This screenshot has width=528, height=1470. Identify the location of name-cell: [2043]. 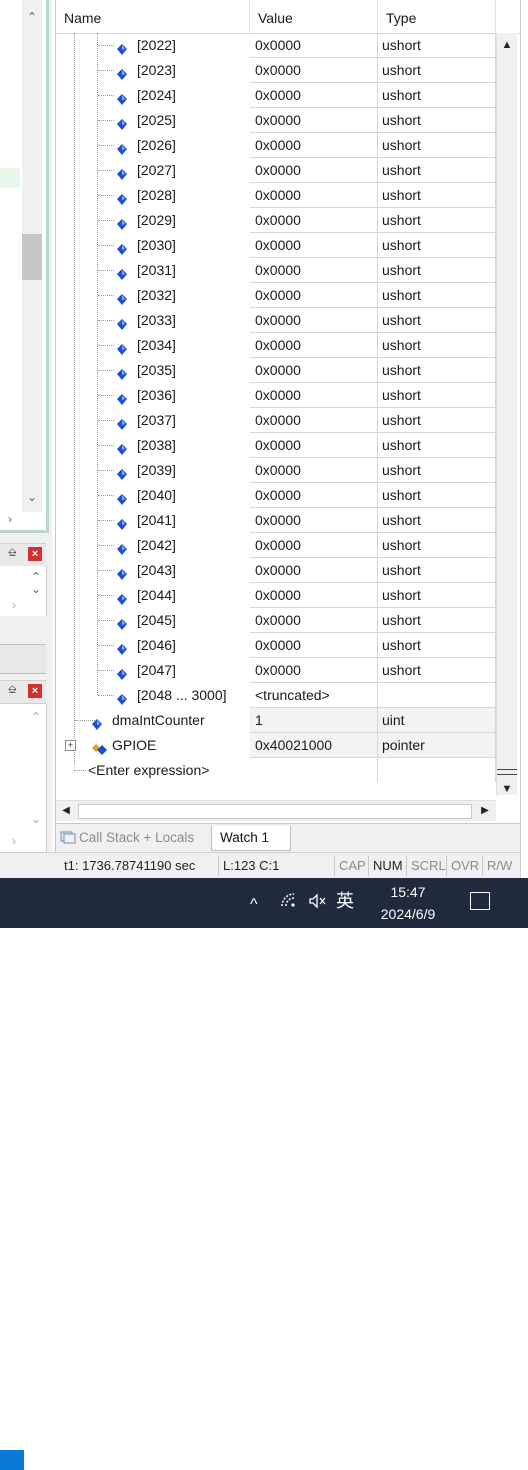
(153, 570).